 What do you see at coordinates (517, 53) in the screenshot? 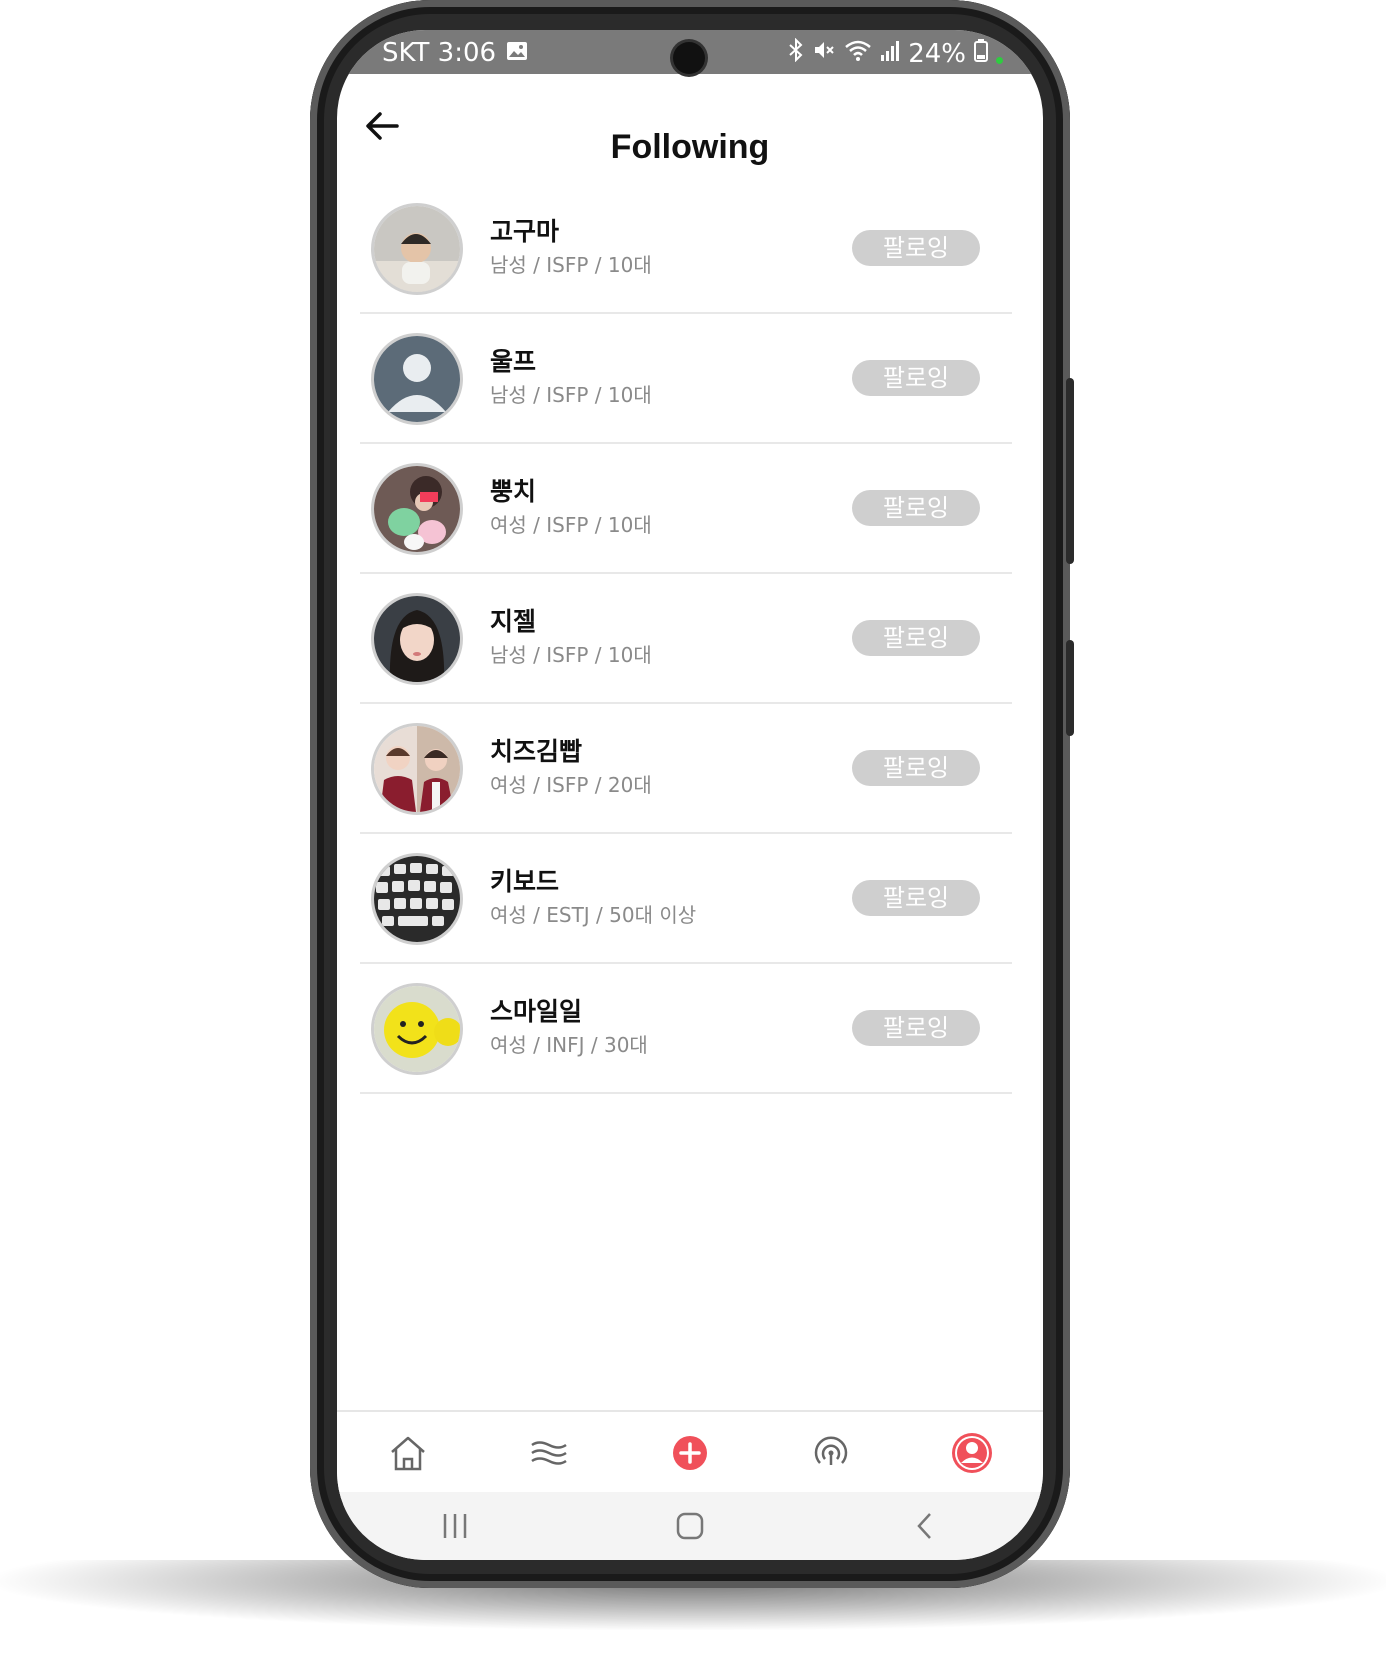
I see `image-icon` at bounding box center [517, 53].